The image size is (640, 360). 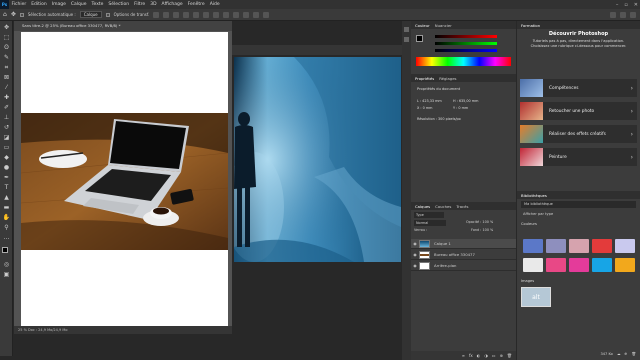 I want to click on learn-card-retouch: Retoucher une photo ›, so click(x=578, y=111).